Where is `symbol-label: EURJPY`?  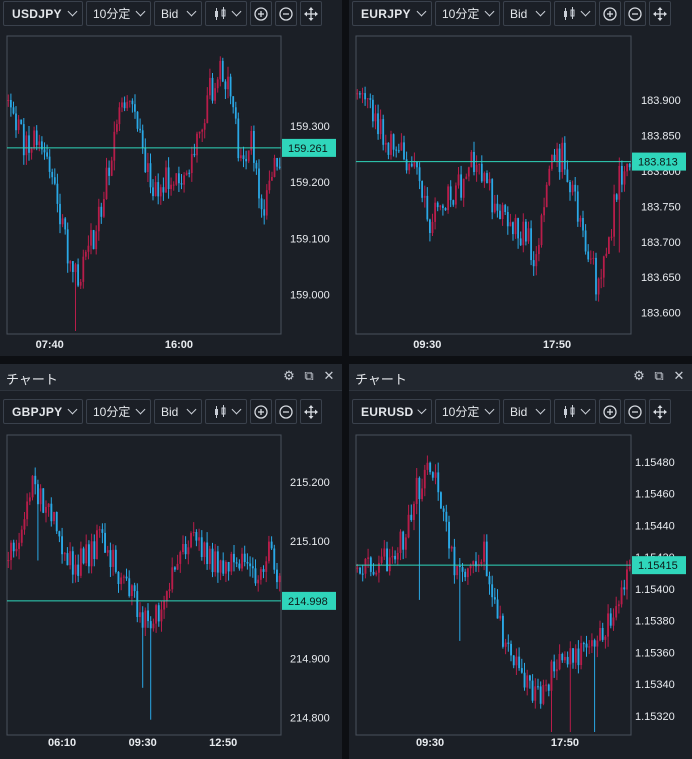
symbol-label: EURJPY is located at coordinates (386, 13).